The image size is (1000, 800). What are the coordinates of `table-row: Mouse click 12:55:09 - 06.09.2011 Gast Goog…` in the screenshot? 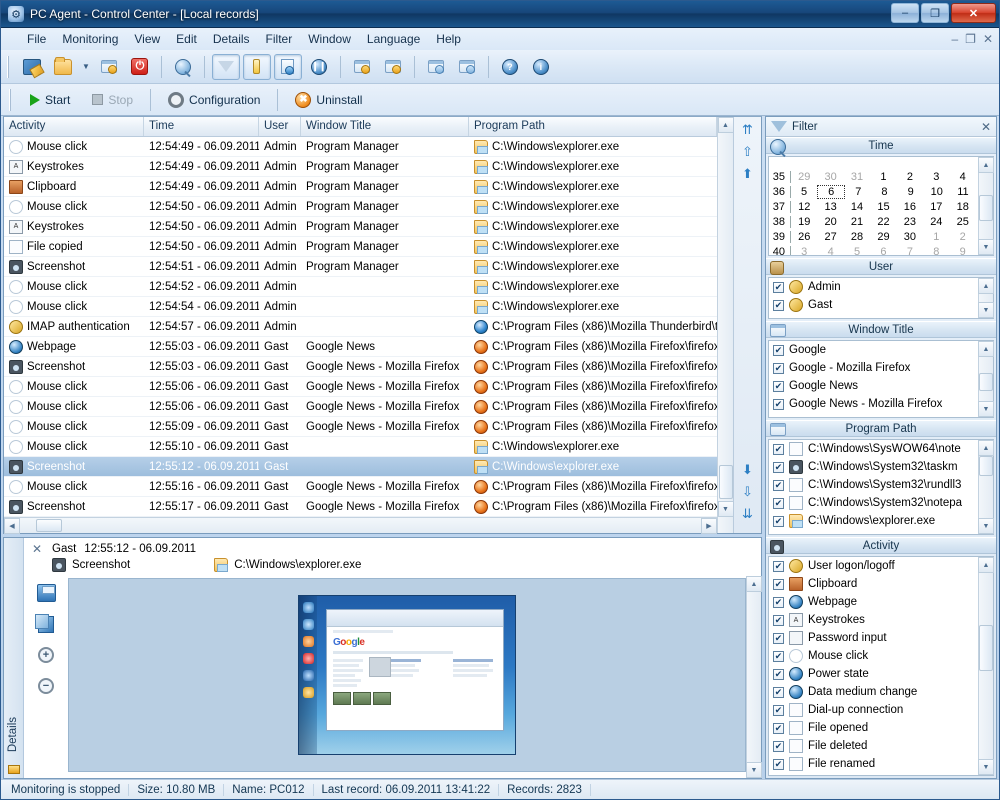 It's located at (360, 427).